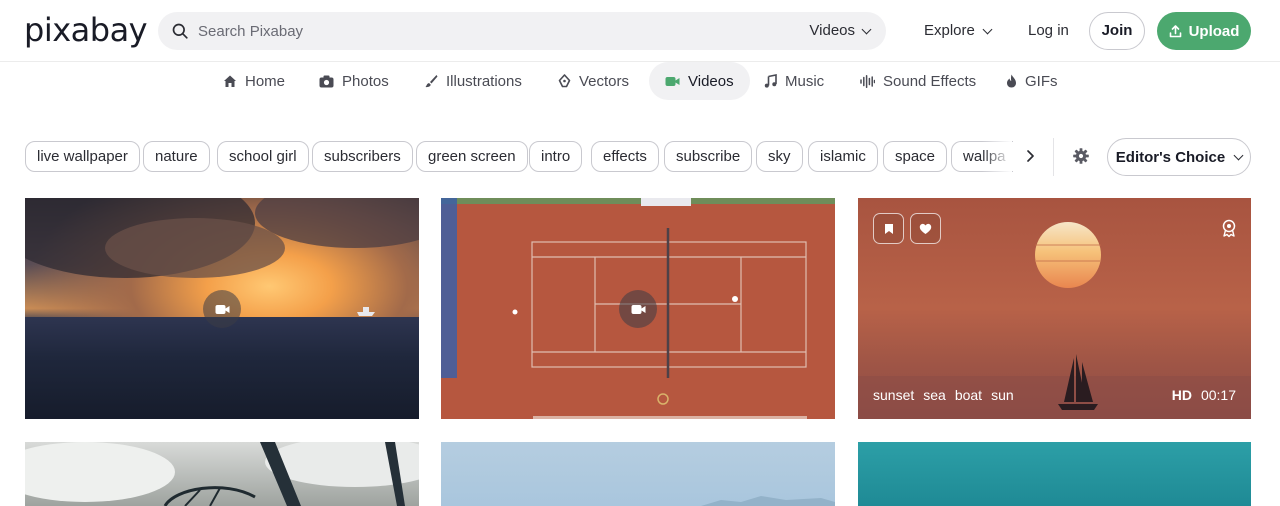 This screenshot has width=1280, height=506. I want to click on bookmark-icon, so click(888, 228).